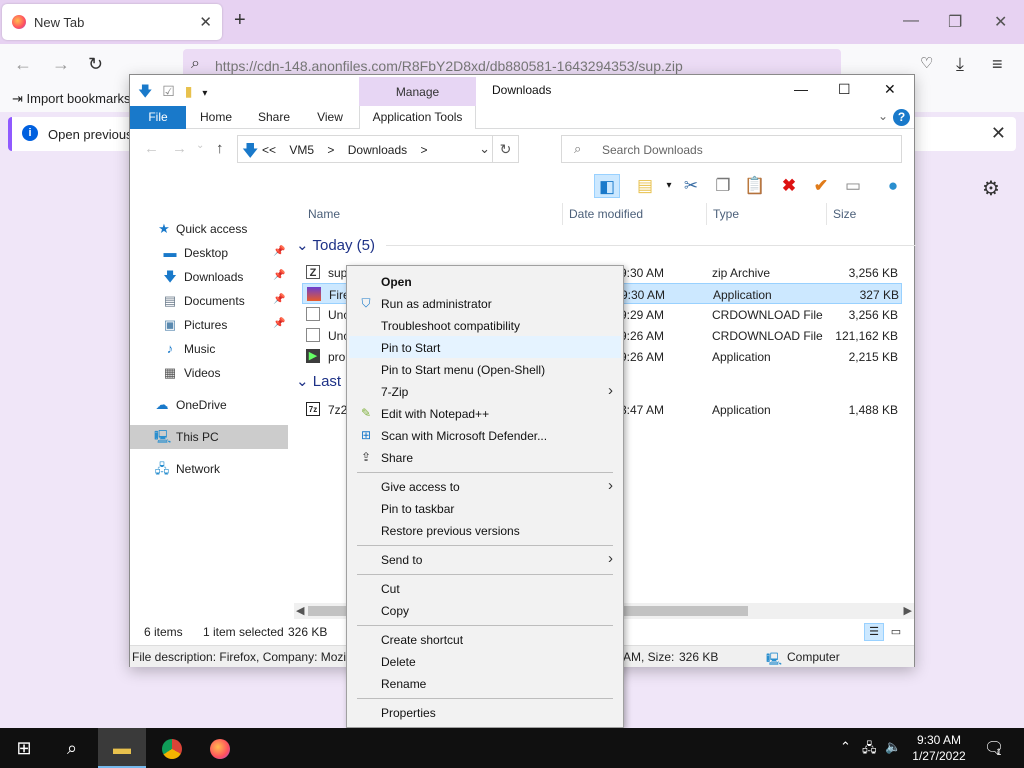 The width and height of the screenshot is (1024, 768). What do you see at coordinates (883, 116) in the screenshot?
I see `ribbon-expand-icon: ⌄` at bounding box center [883, 116].